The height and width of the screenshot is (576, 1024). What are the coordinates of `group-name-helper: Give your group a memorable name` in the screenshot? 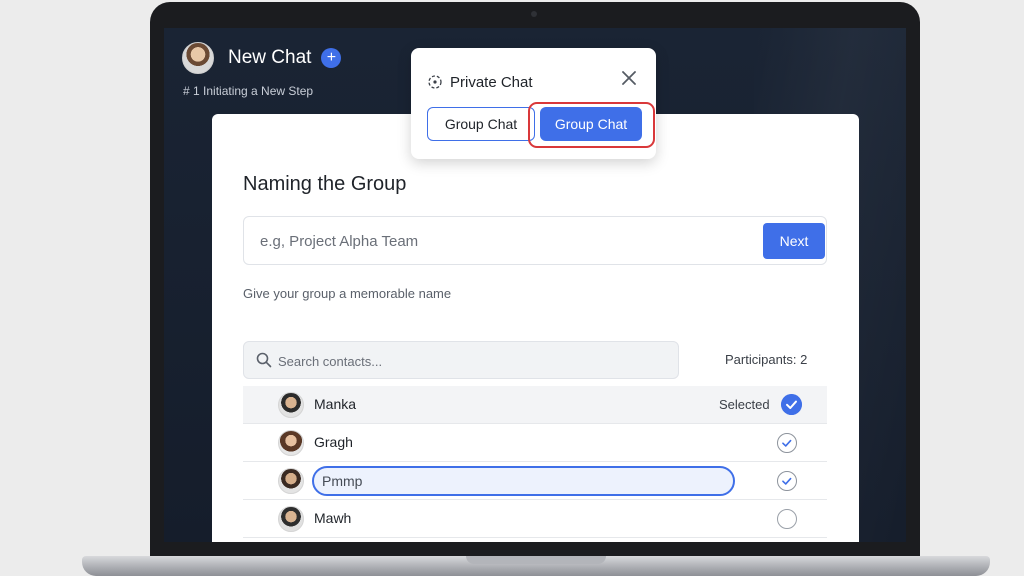 It's located at (347, 293).